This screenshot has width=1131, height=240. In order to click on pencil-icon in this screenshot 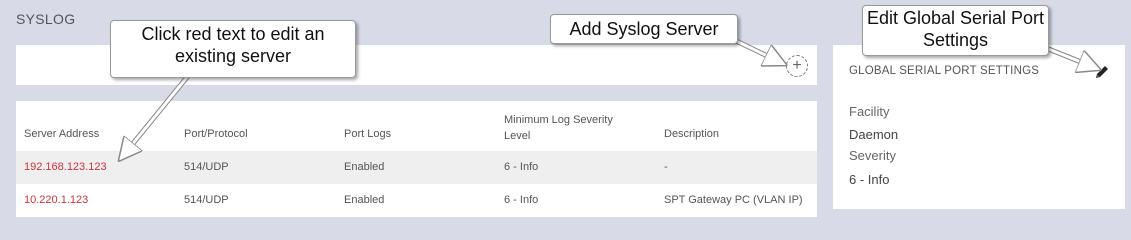, I will do `click(1102, 72)`.